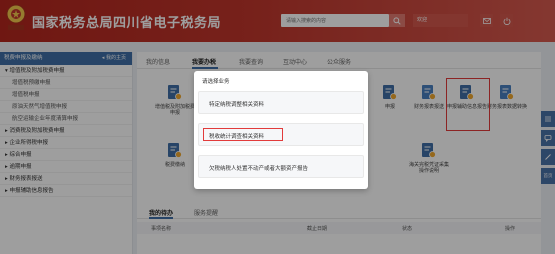 This screenshot has width=555, height=254. Describe the element at coordinates (237, 105) in the screenshot. I see `option-label: 特定纳税调整相关资料` at that location.